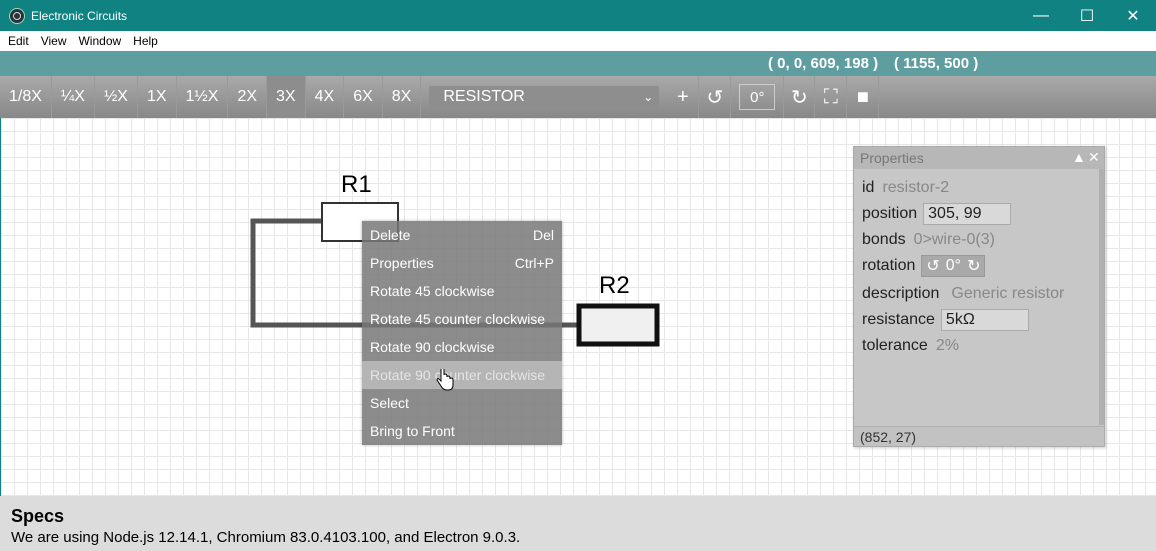 The width and height of the screenshot is (1156, 551). Describe the element at coordinates (543, 235) in the screenshot. I see `menu-item-shortcut: Del` at that location.